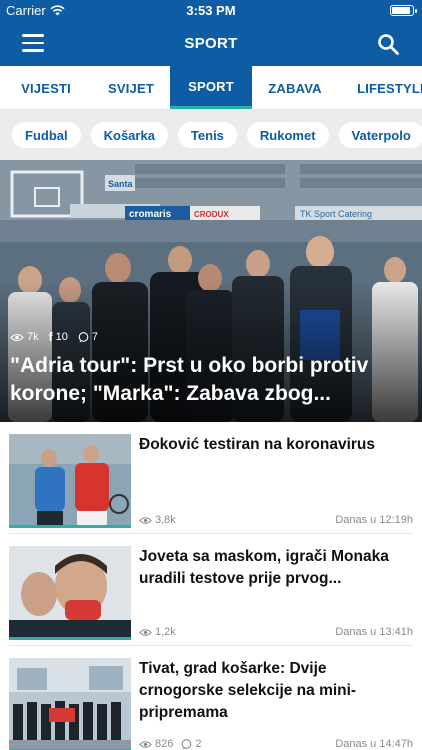 The width and height of the screenshot is (422, 750). What do you see at coordinates (50, 337) in the screenshot?
I see `facebook-icon: f` at bounding box center [50, 337].